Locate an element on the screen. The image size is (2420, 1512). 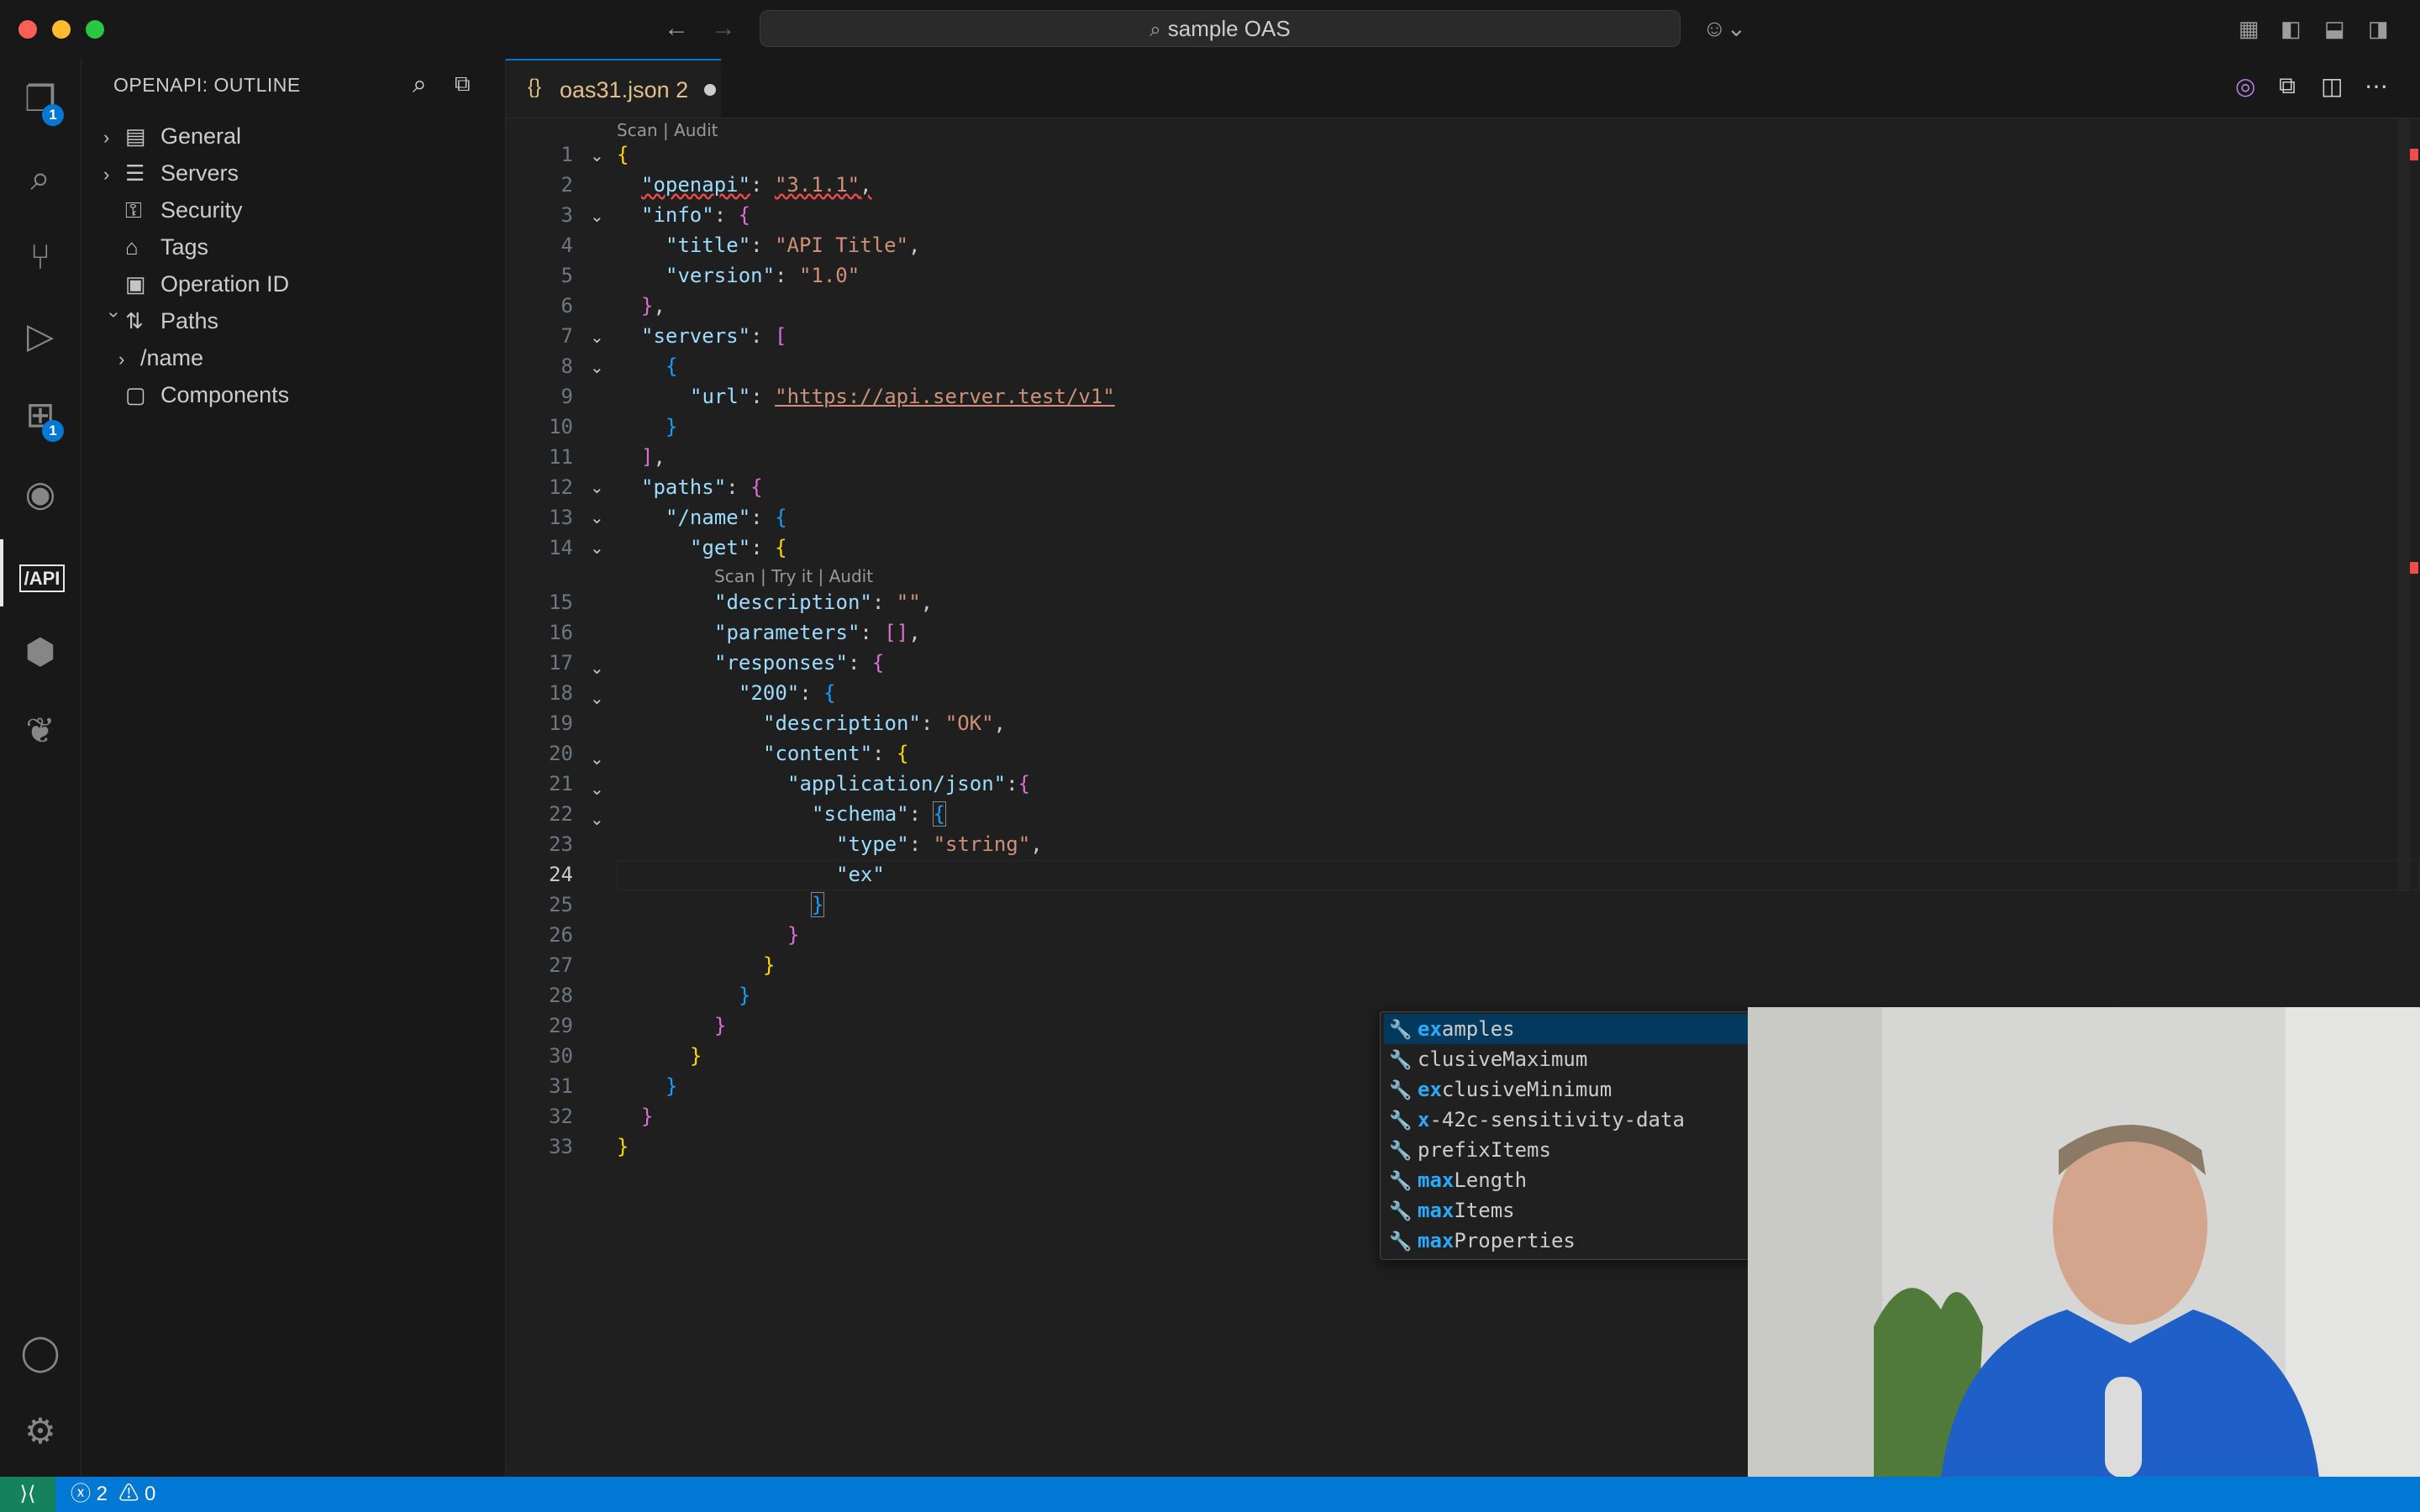
server-icon: ☰ is located at coordinates (135, 173).